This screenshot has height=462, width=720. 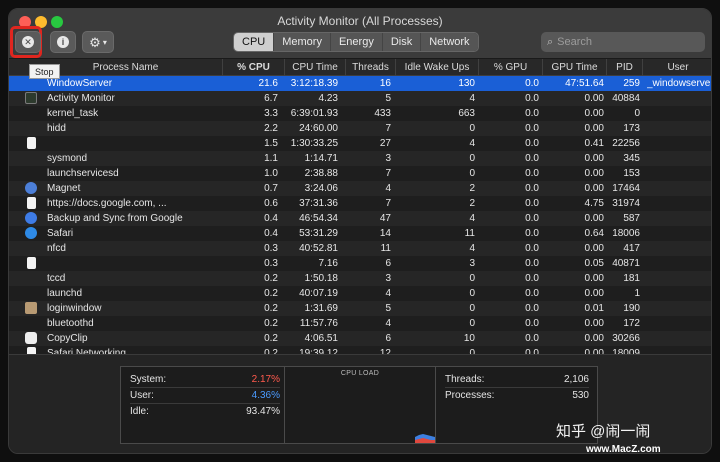 What do you see at coordinates (360, 323) in the screenshot?
I see `table-row: bluetoothd 0.2 11:57.76 4 0 0.0 0.00 172` at bounding box center [360, 323].